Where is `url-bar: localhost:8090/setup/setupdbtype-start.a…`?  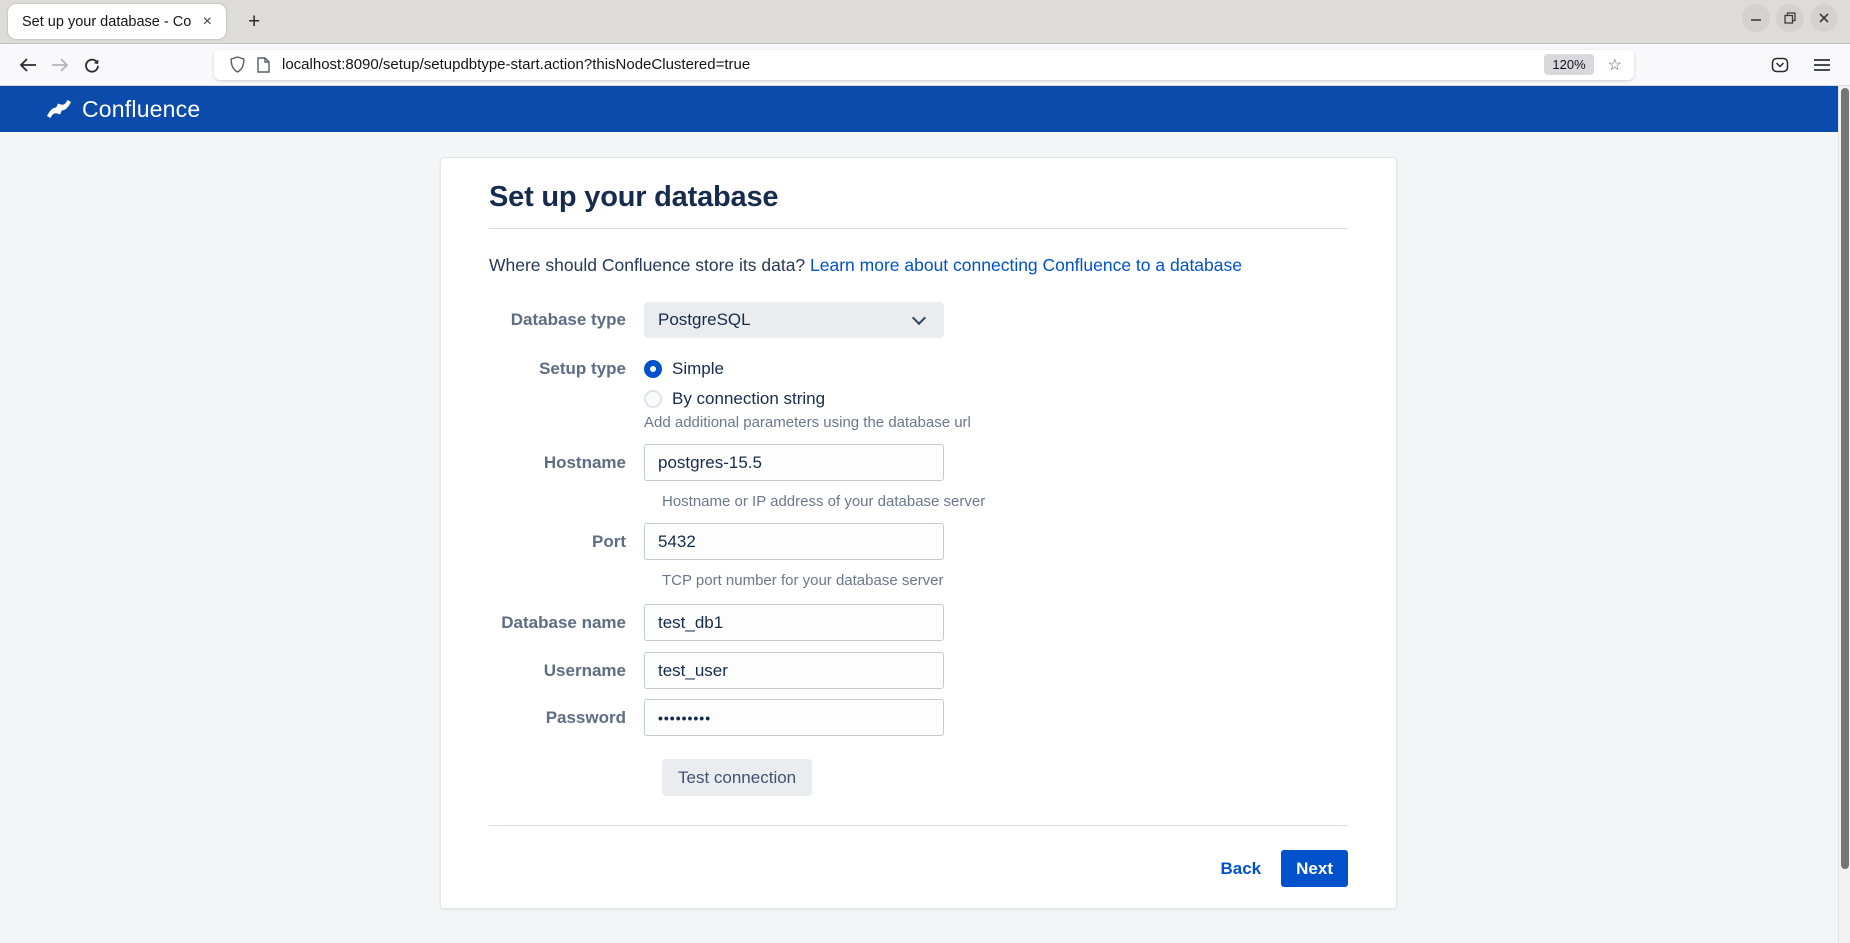 url-bar: localhost:8090/setup/setupdbtype-start.a… is located at coordinates (924, 64).